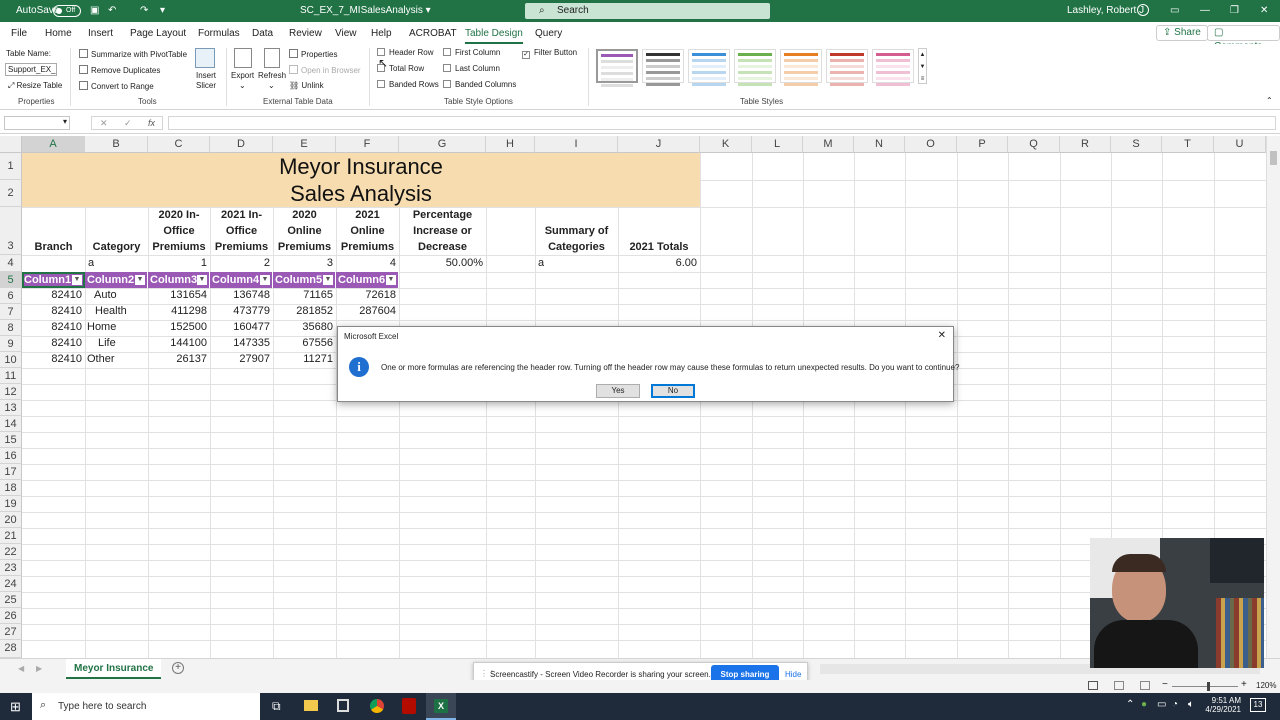 The height and width of the screenshot is (720, 1280). I want to click on tab-review: Review, so click(305, 33).